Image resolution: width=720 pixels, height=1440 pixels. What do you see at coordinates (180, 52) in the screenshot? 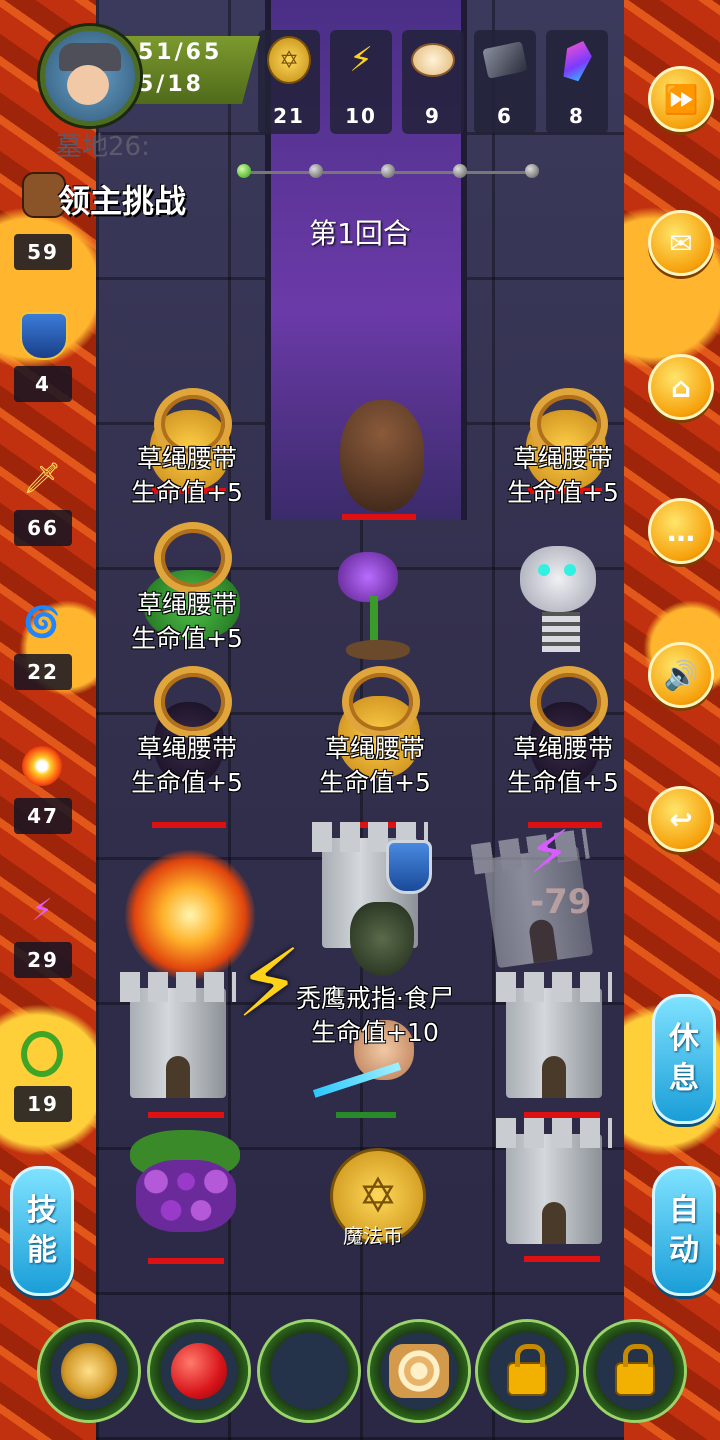
I see `hp-text: 51/65` at bounding box center [180, 52].